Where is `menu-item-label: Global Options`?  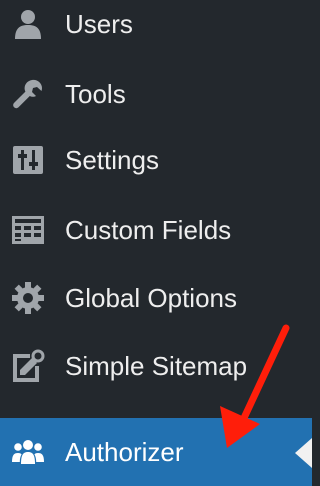 menu-item-label: Global Options is located at coordinates (151, 298).